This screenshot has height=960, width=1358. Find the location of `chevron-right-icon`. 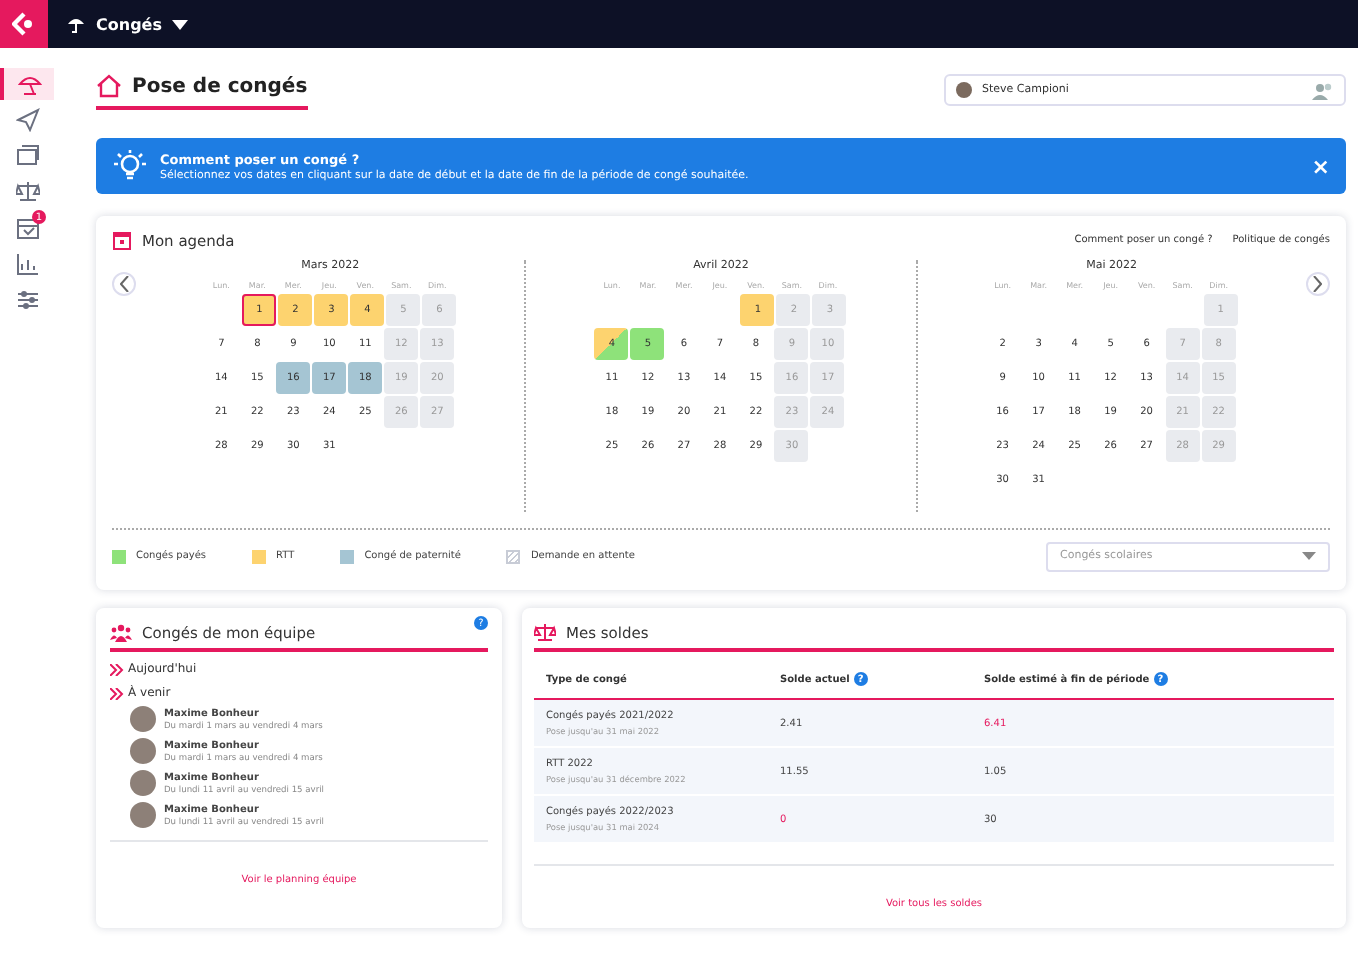

chevron-right-icon is located at coordinates (1317, 284).